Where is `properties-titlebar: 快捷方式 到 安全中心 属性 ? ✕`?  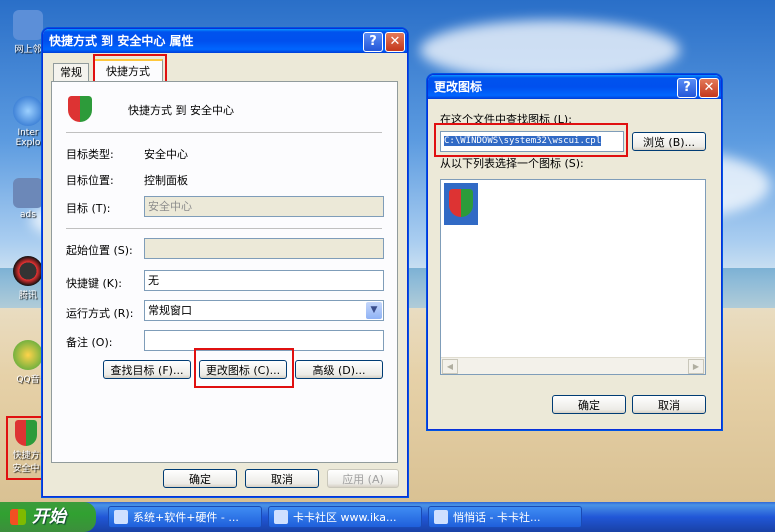
properties-titlebar: 快捷方式 到 安全中心 属性 ? ✕ is located at coordinates (225, 41).